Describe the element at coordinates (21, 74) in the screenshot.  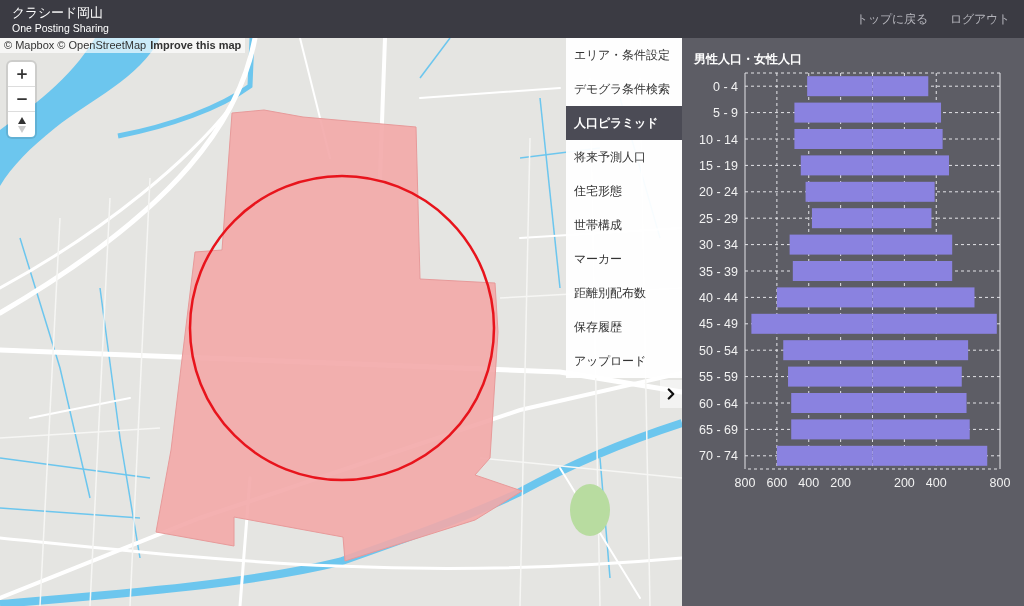
I see `plus-icon` at that location.